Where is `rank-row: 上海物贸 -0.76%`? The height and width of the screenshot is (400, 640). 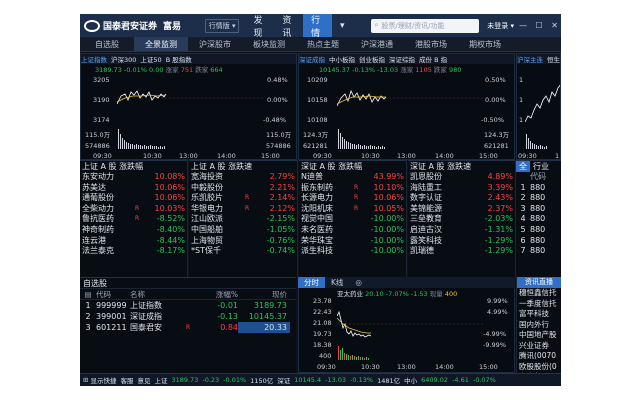
rank-row: 上海物贸 -0.76% is located at coordinates (243, 241).